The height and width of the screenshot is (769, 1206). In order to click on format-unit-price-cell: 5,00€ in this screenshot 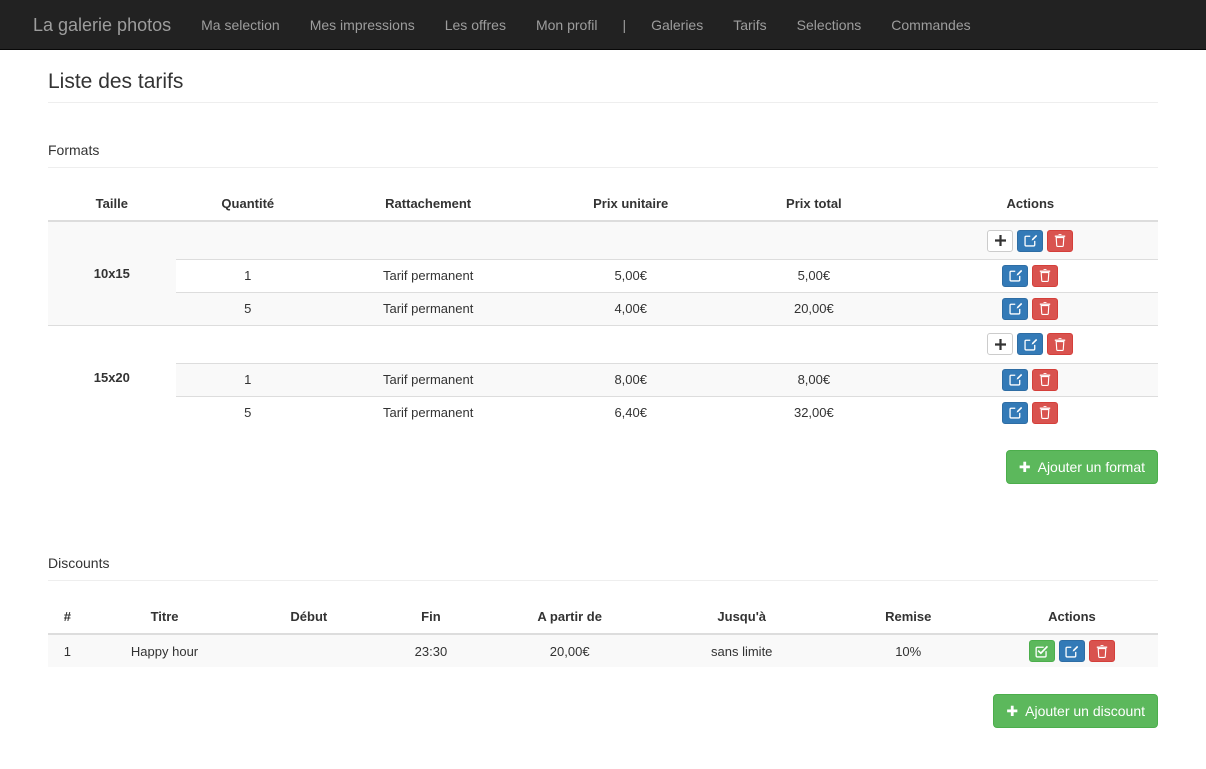, I will do `click(631, 275)`.